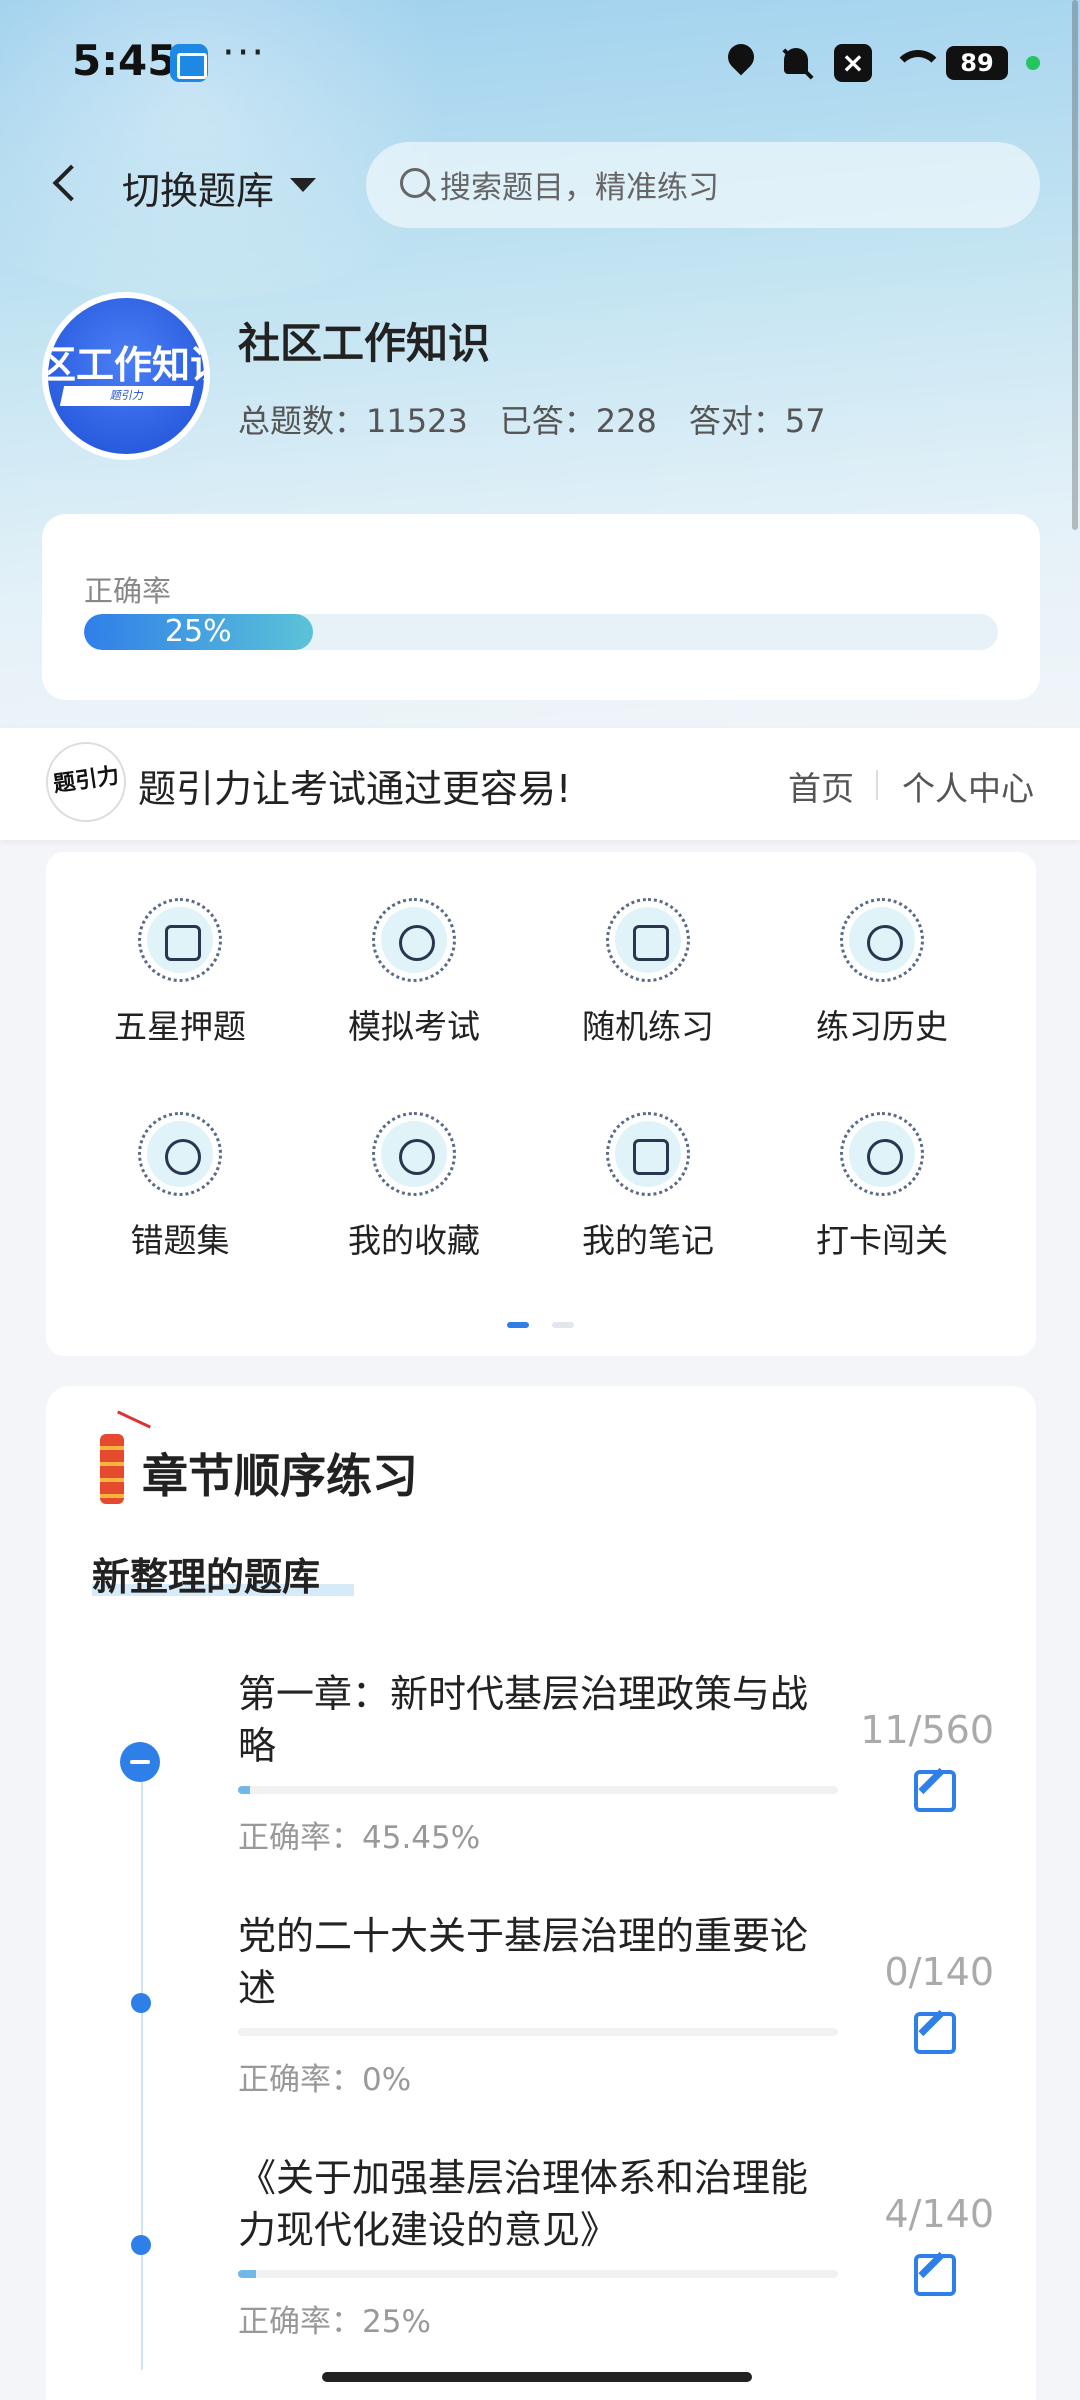 This screenshot has width=1080, height=2400. What do you see at coordinates (67, 185) in the screenshot?
I see `back-icon` at bounding box center [67, 185].